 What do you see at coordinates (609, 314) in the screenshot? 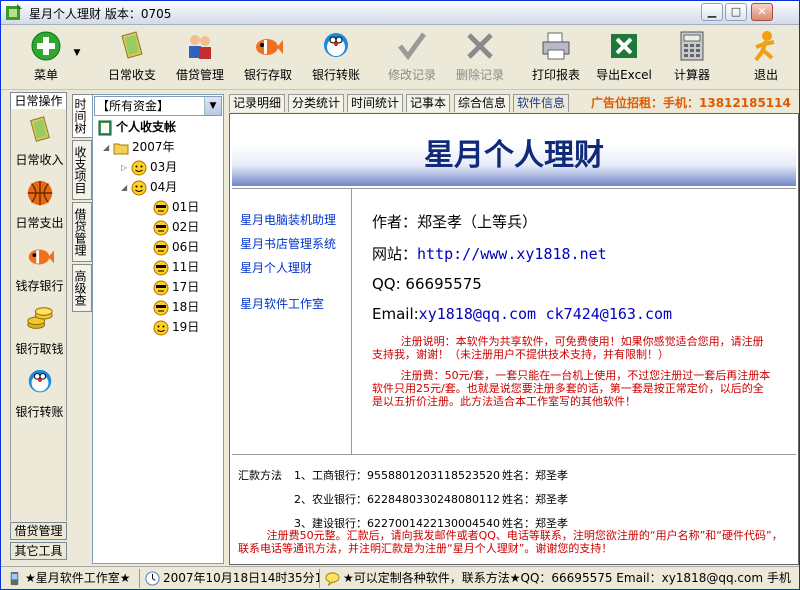
I see `email-link: ck7424@163.com` at bounding box center [609, 314].